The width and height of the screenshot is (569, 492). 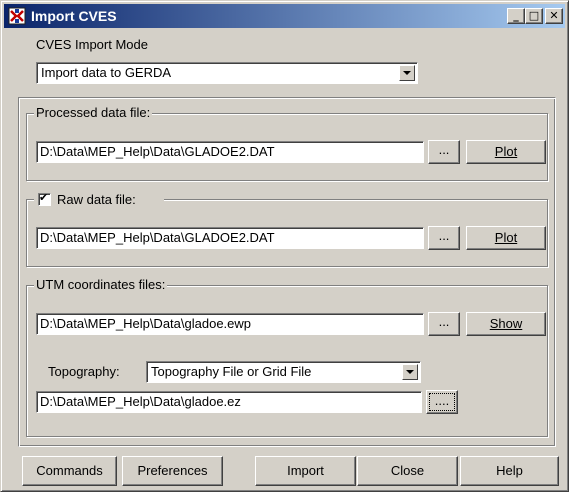 I want to click on topography-select: Topography File or Grid File, so click(x=283, y=372).